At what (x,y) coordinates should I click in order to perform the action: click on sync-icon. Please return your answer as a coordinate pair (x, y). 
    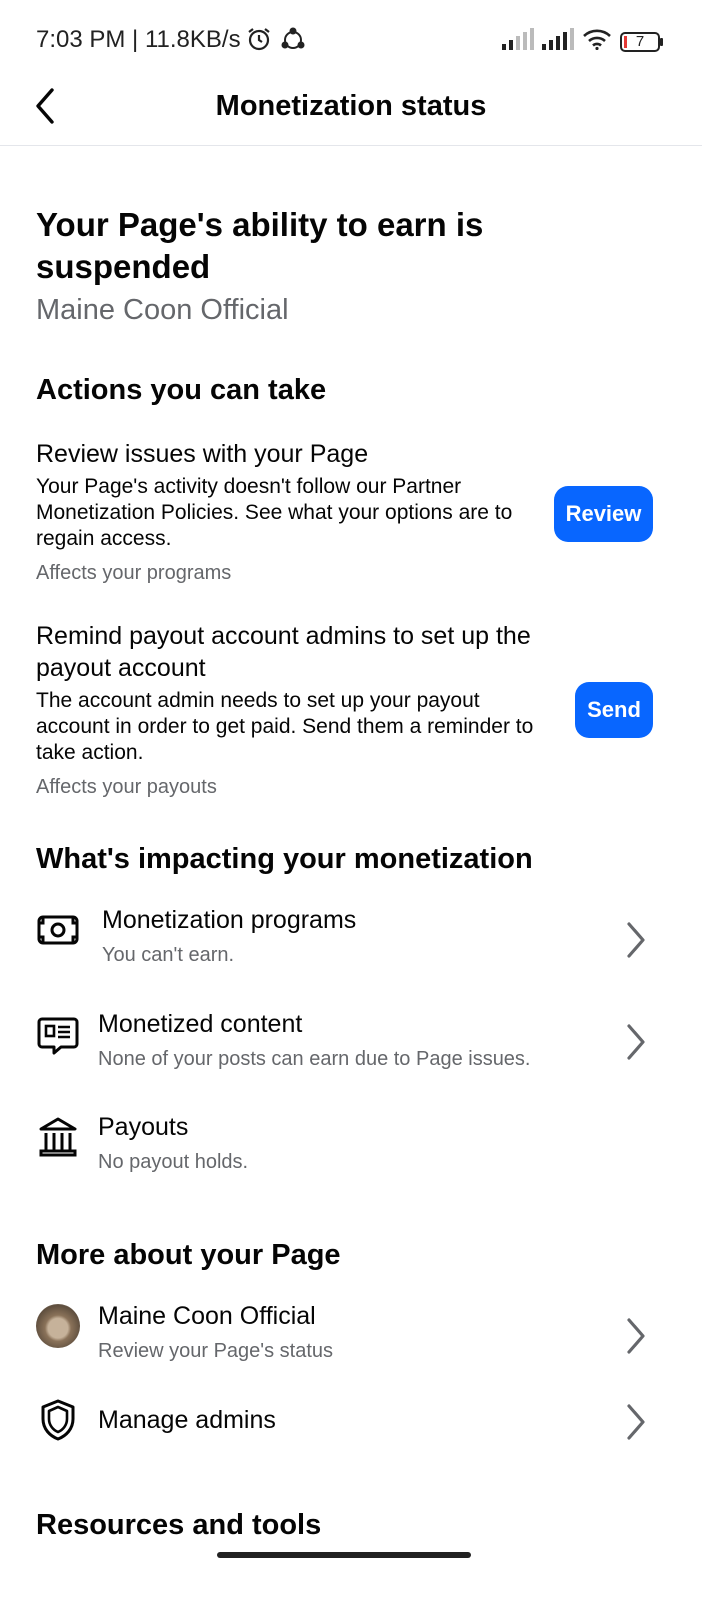
    Looking at the image, I should click on (293, 41).